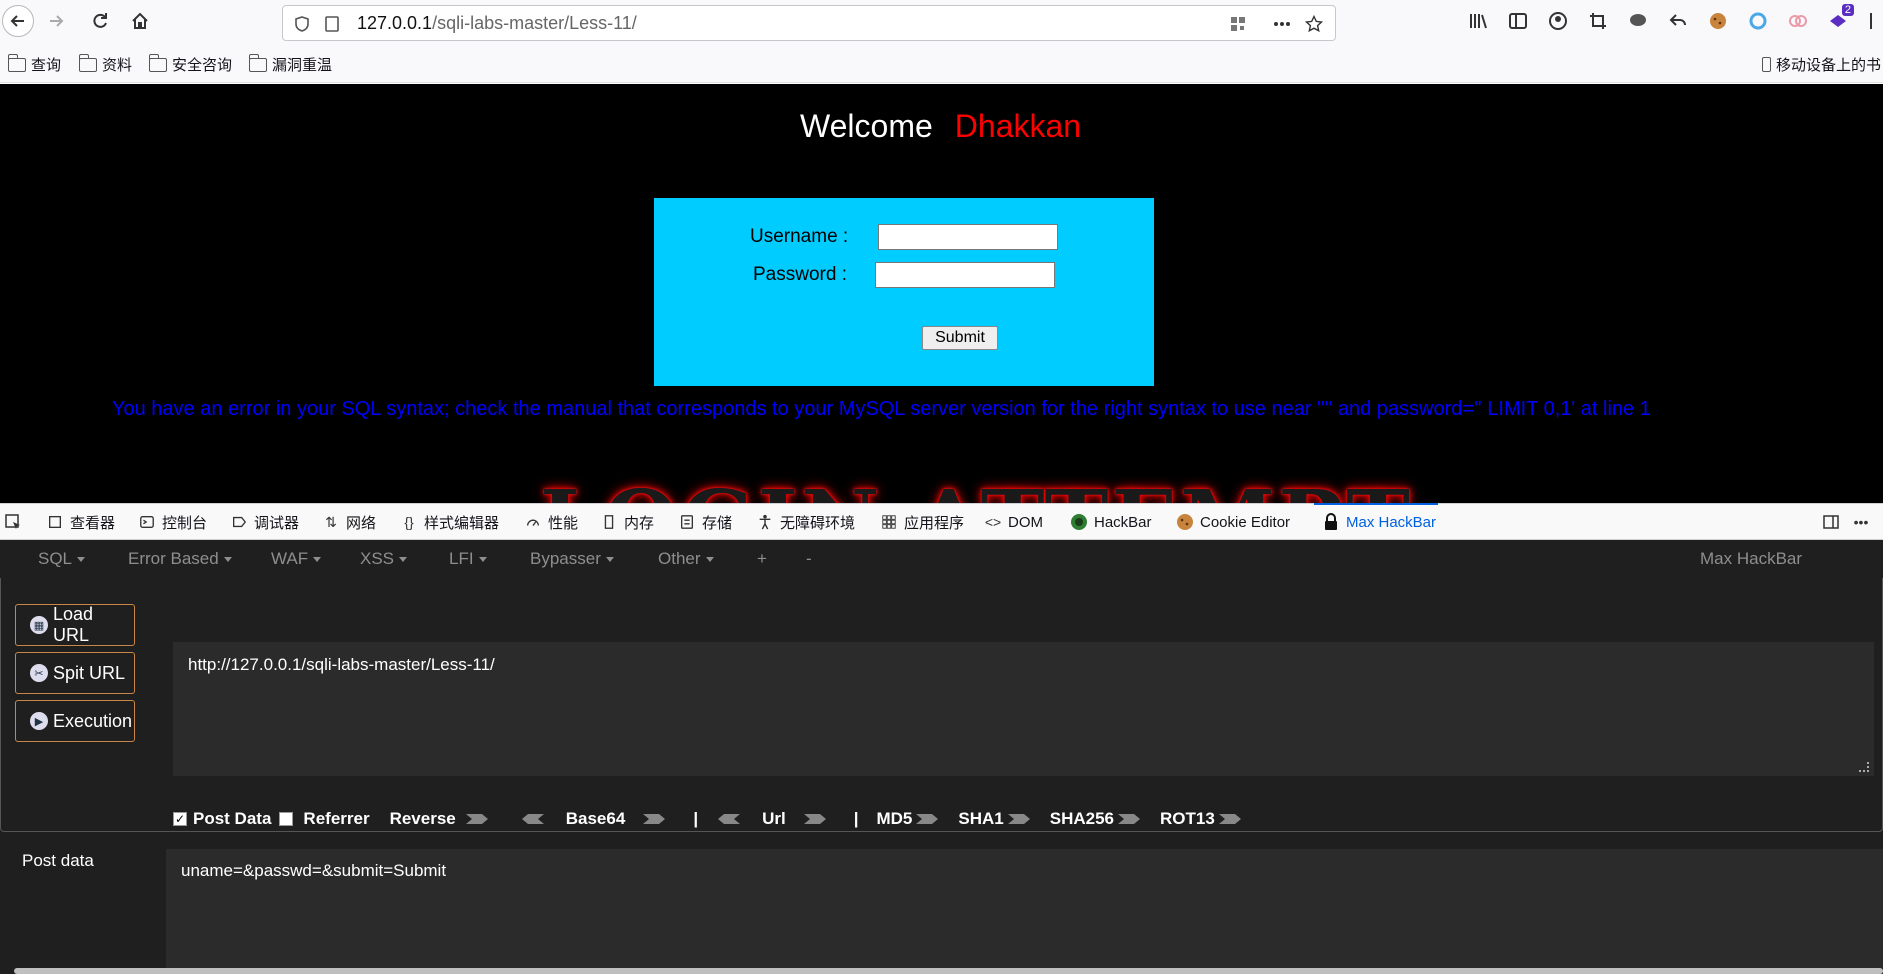 The width and height of the screenshot is (1883, 974). I want to click on tab-max-hackbar: Max HackBar, so click(1376, 521).